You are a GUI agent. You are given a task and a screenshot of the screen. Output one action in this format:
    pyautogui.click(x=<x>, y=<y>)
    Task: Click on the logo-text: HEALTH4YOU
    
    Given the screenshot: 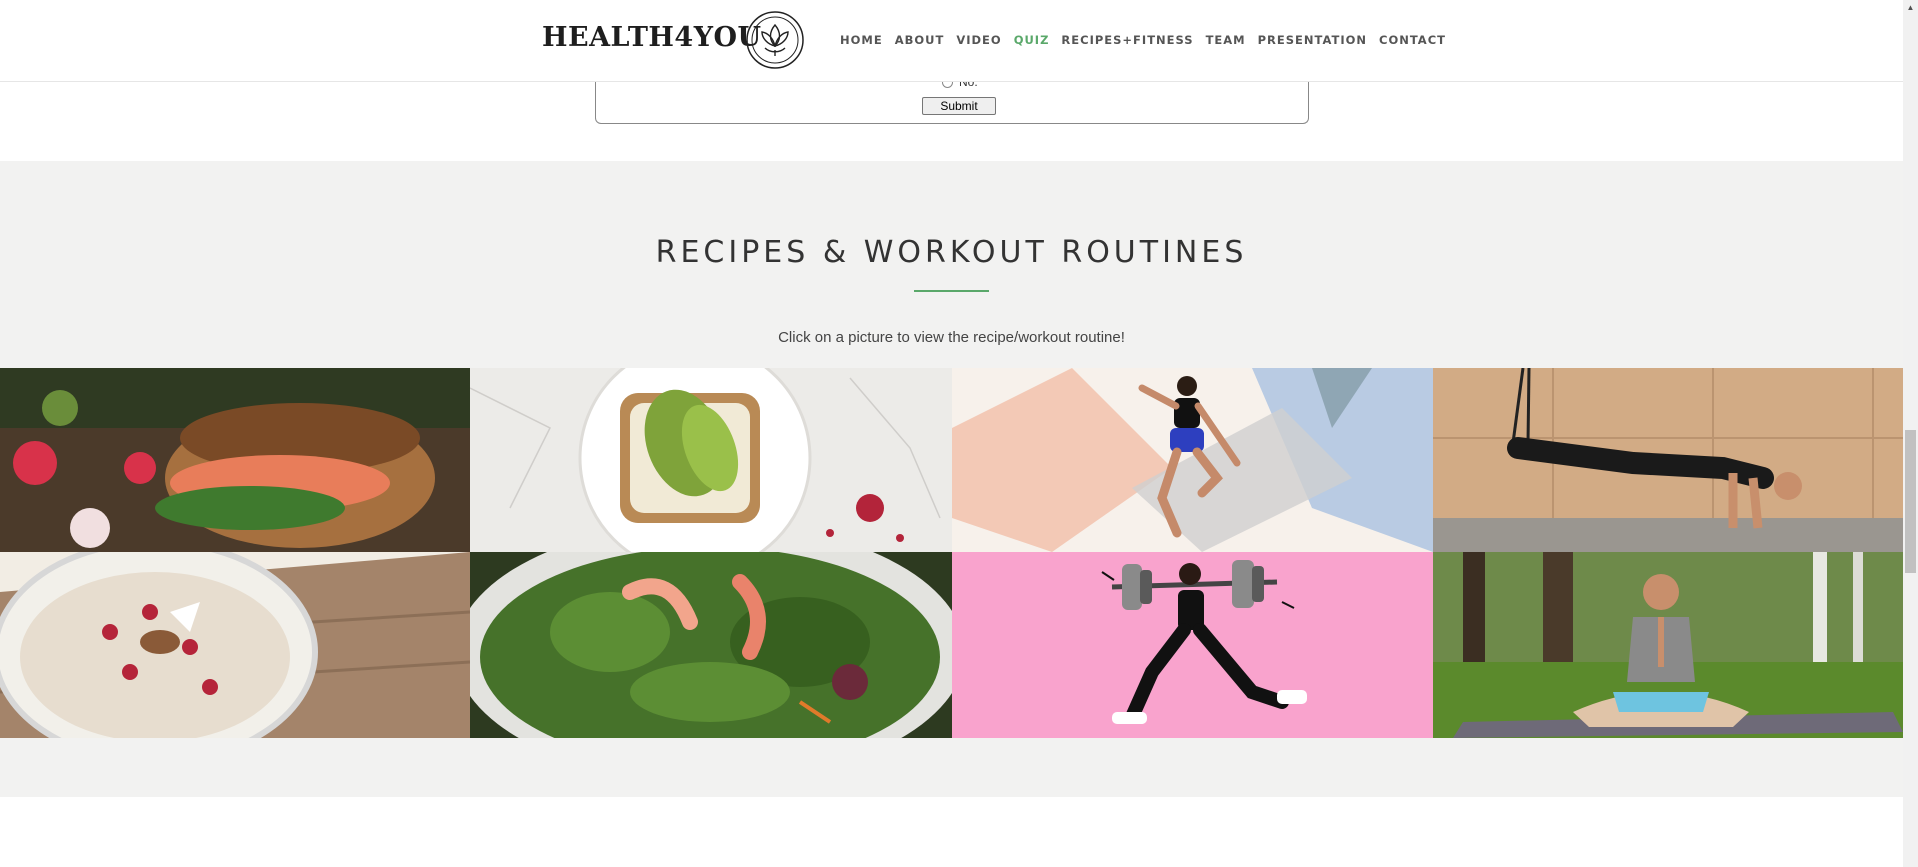 What is the action you would take?
    pyautogui.click(x=652, y=37)
    